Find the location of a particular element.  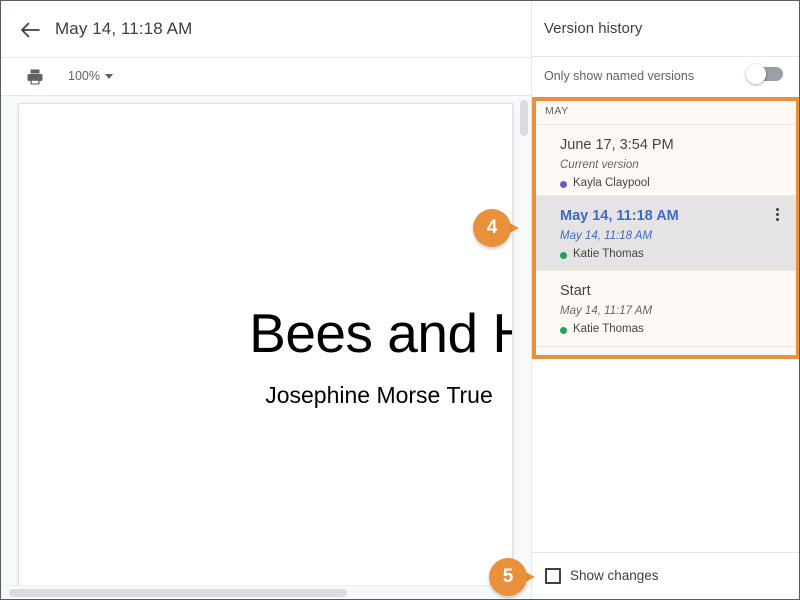

version-name: May 14, 11:18 AM is located at coordinates (619, 216).